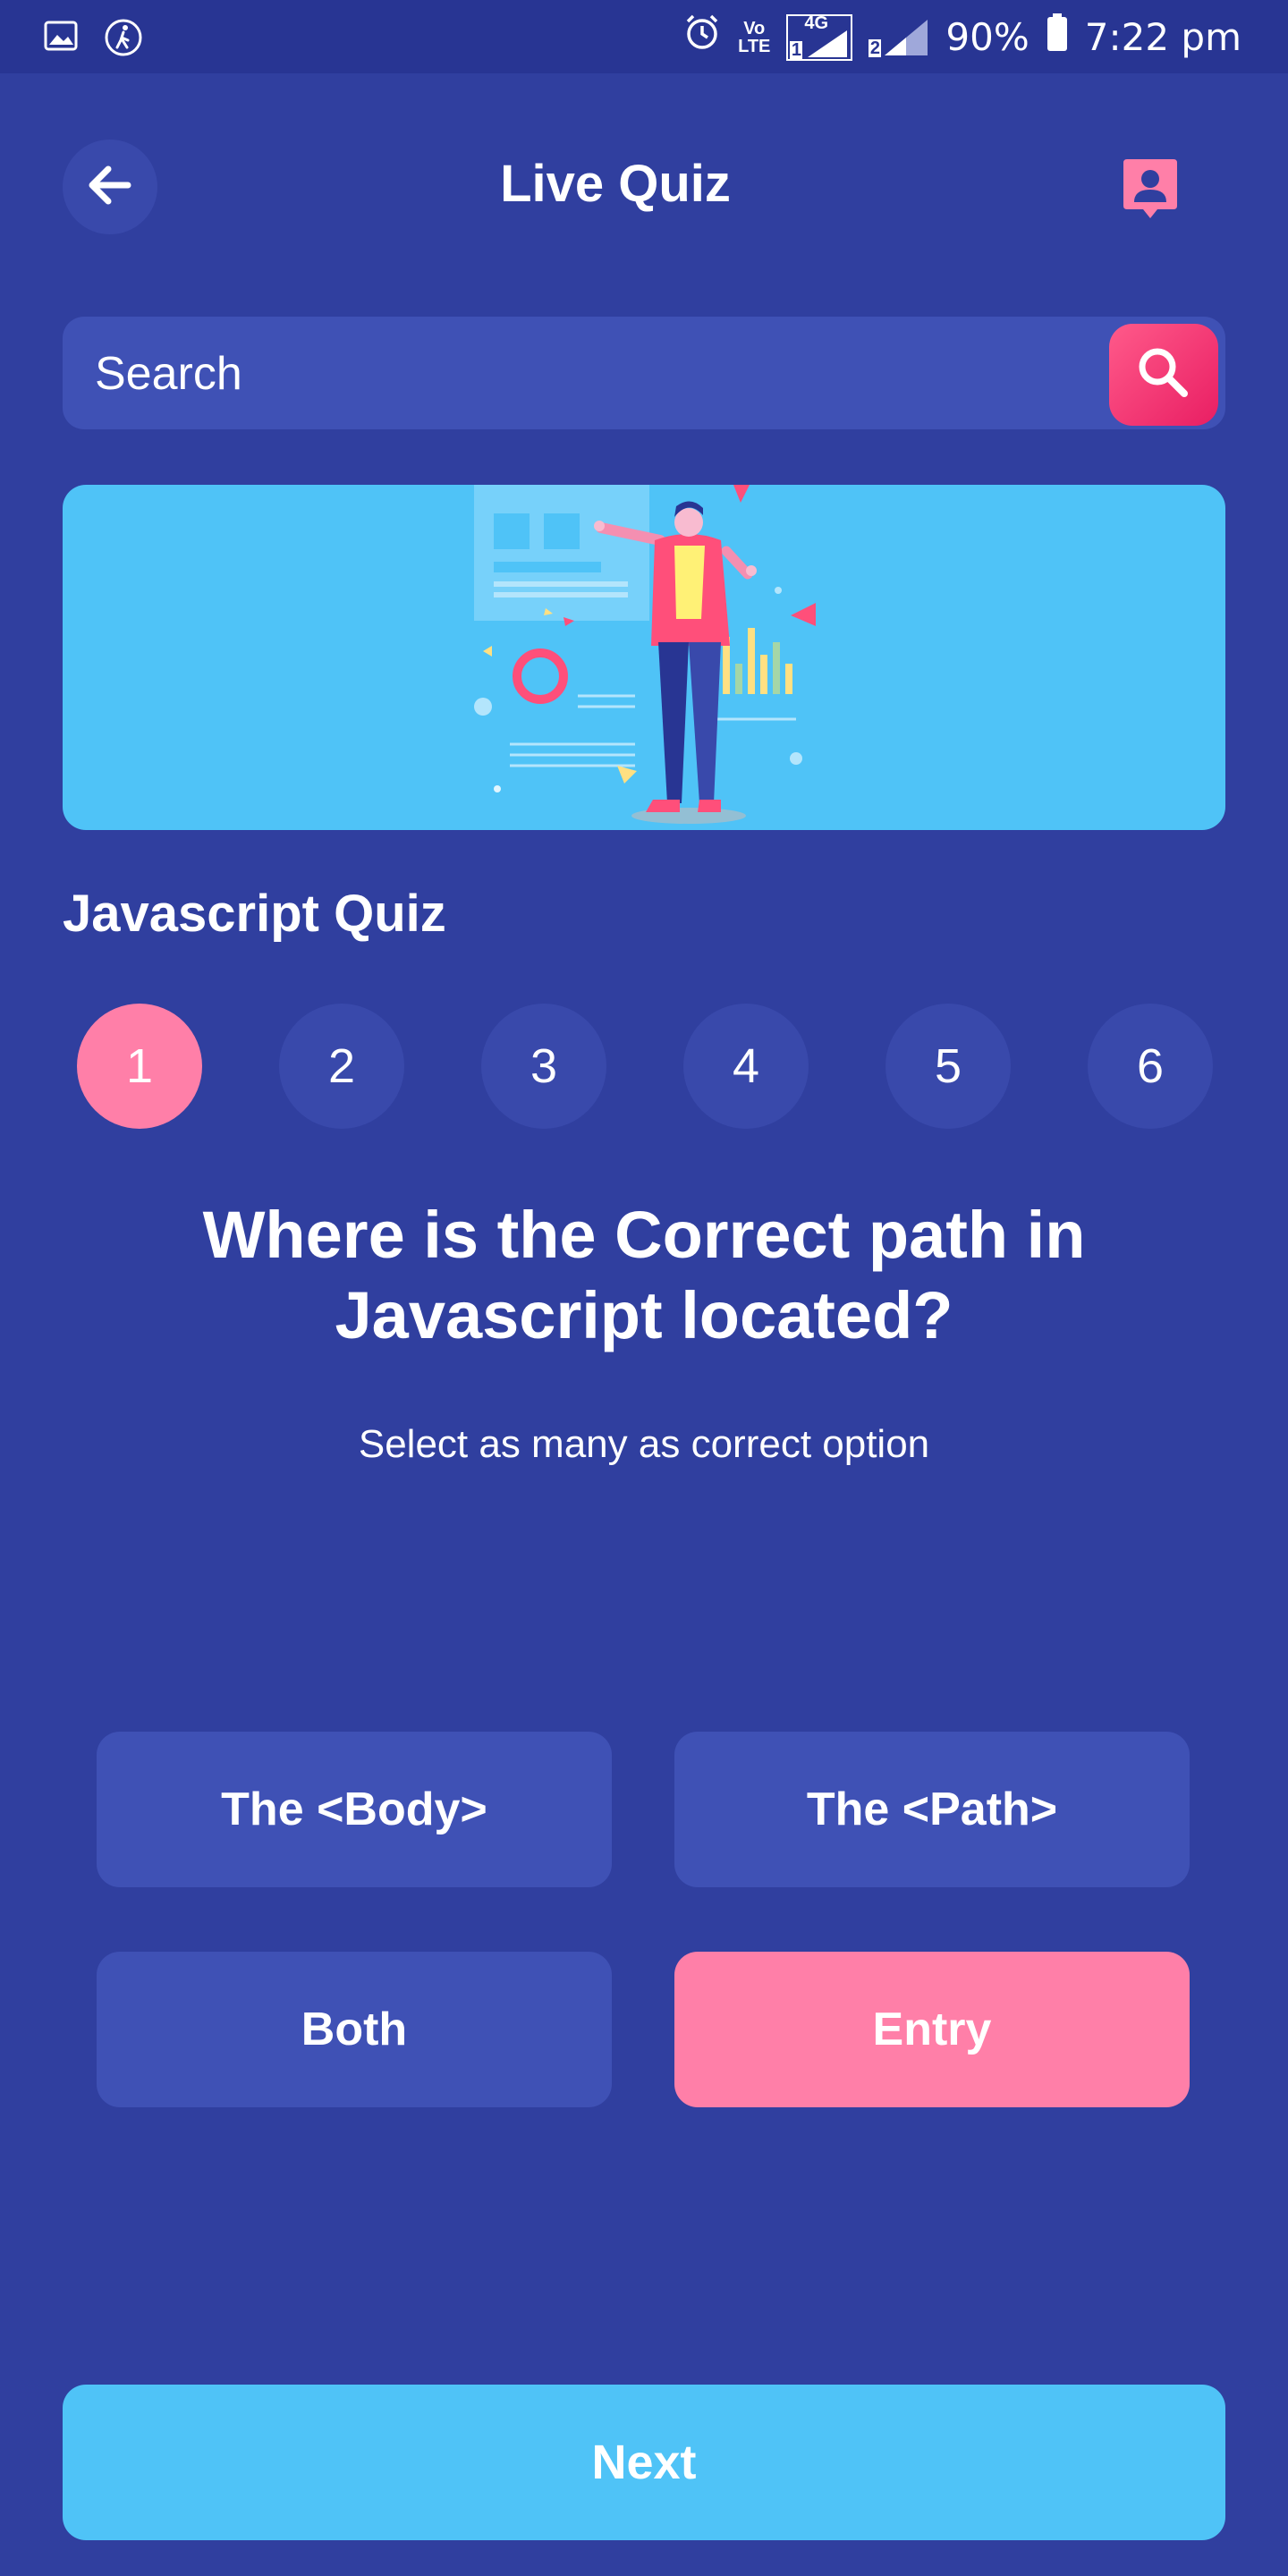  What do you see at coordinates (644, 1444) in the screenshot?
I see `instruction-text: Select as many as correct option` at bounding box center [644, 1444].